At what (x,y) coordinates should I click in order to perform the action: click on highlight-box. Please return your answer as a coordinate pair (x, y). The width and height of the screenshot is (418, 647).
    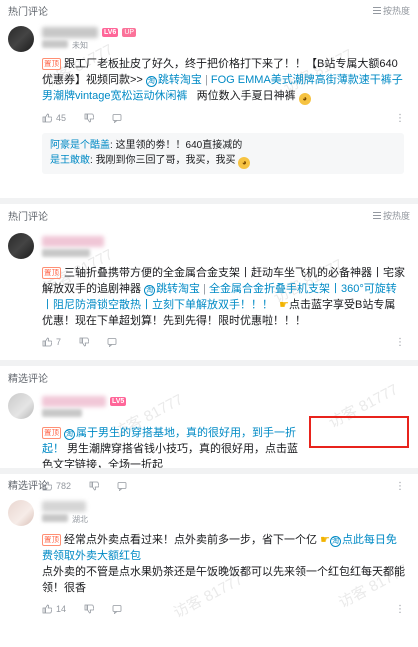
    Looking at the image, I should click on (359, 432).